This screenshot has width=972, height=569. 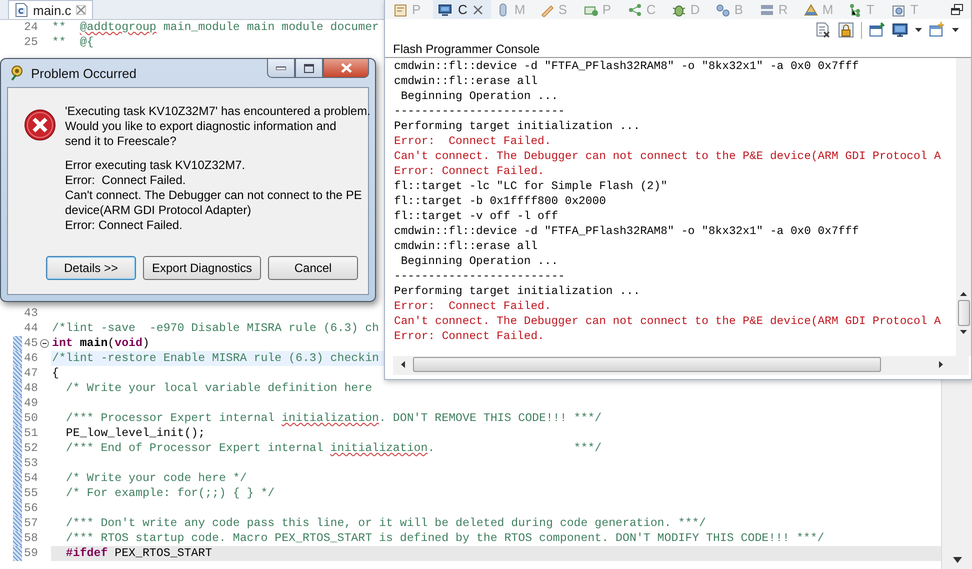 I want to click on monitor-icon, so click(x=900, y=30).